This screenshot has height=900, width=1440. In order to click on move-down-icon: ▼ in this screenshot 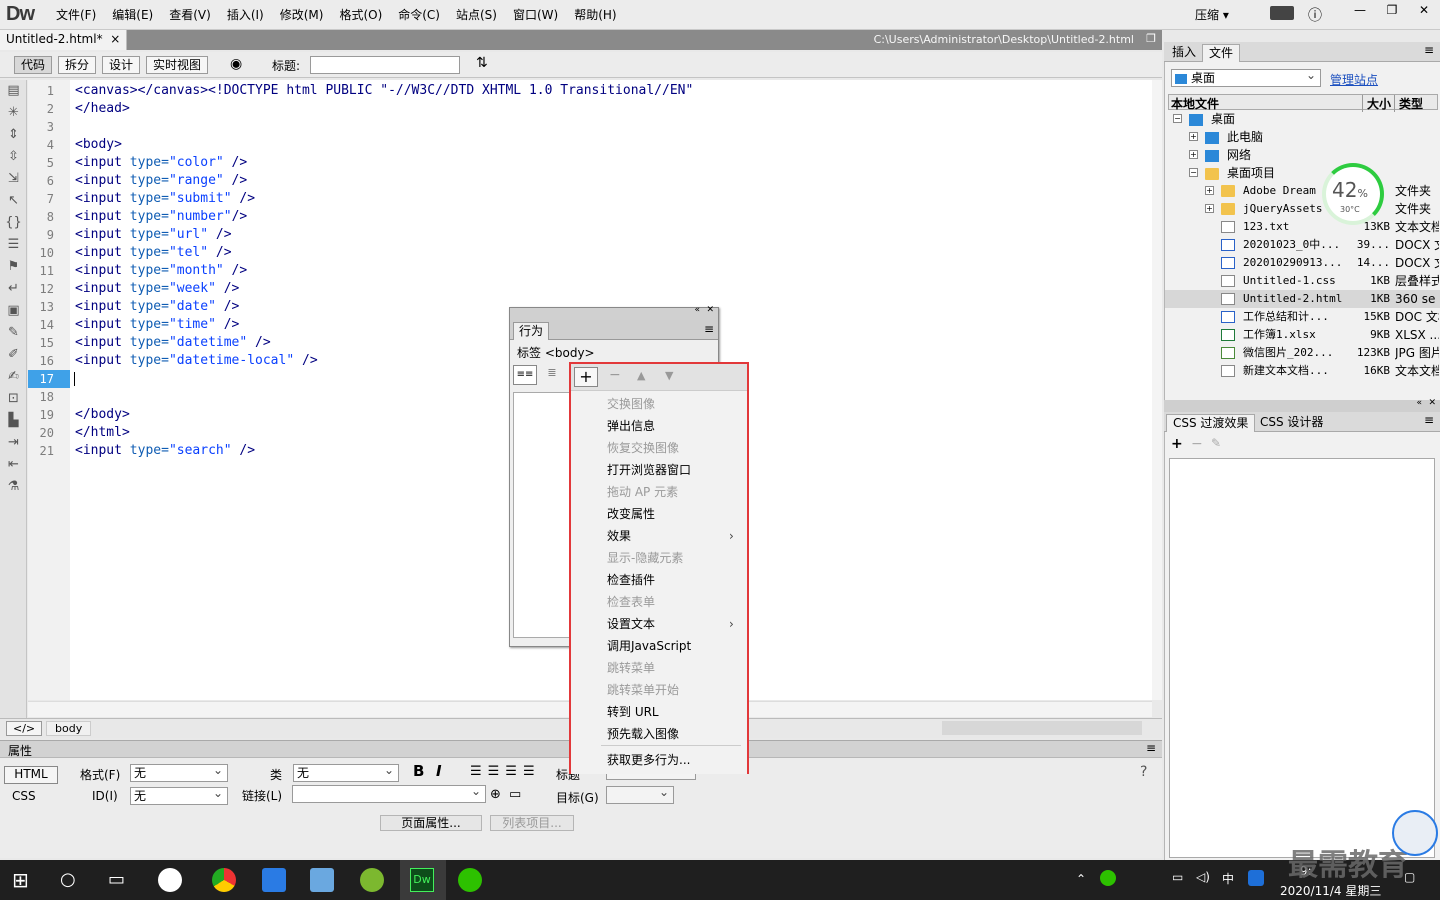, I will do `click(669, 375)`.